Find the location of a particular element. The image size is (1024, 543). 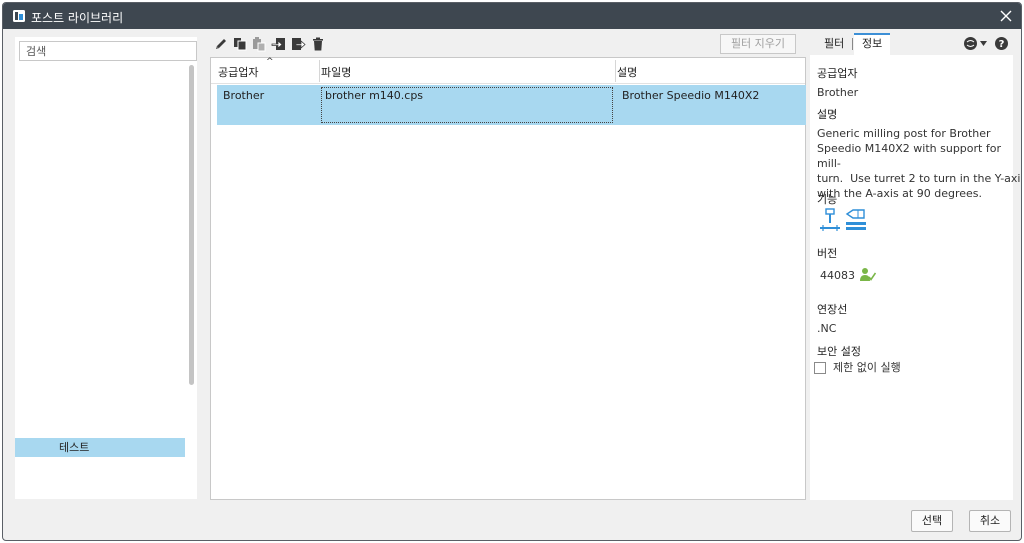

clear-filter-button: 필터 지우기 is located at coordinates (758, 44).